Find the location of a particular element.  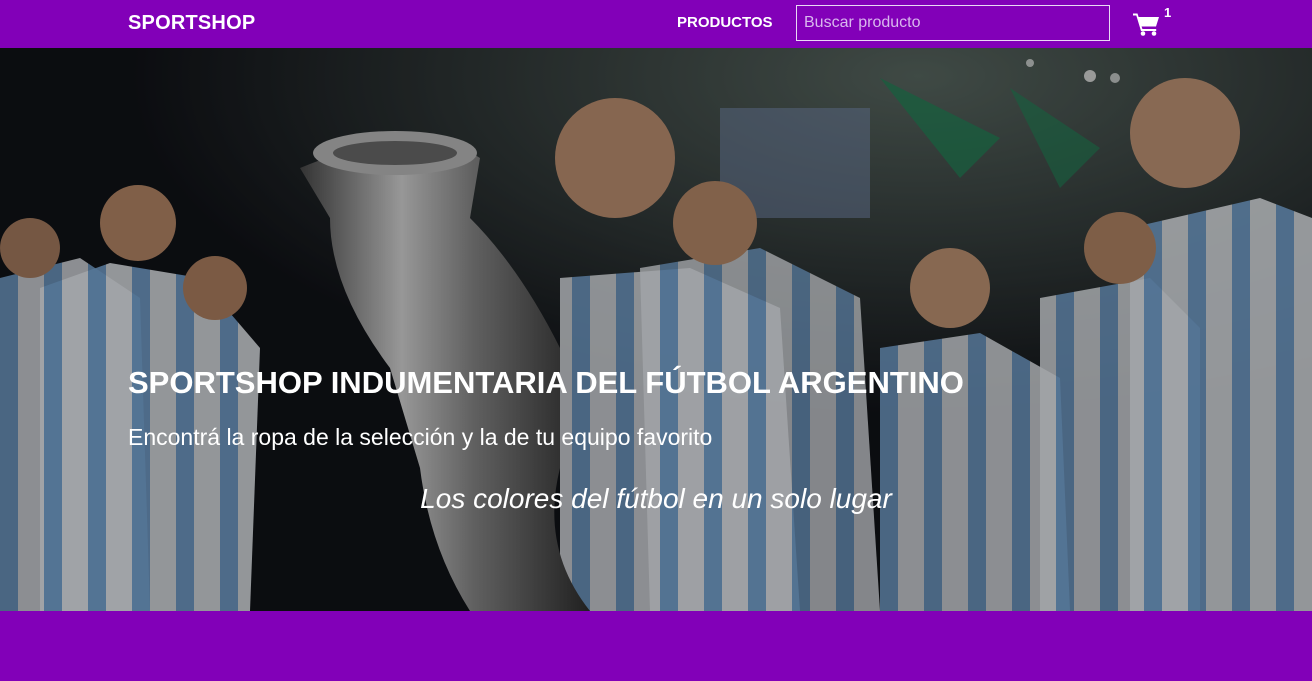

cart-count-badge: 1 is located at coordinates (1168, 12).